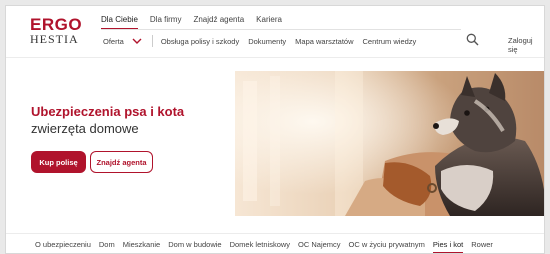 The image size is (550, 254). I want to click on login-link: Zaloguj się, so click(526, 45).